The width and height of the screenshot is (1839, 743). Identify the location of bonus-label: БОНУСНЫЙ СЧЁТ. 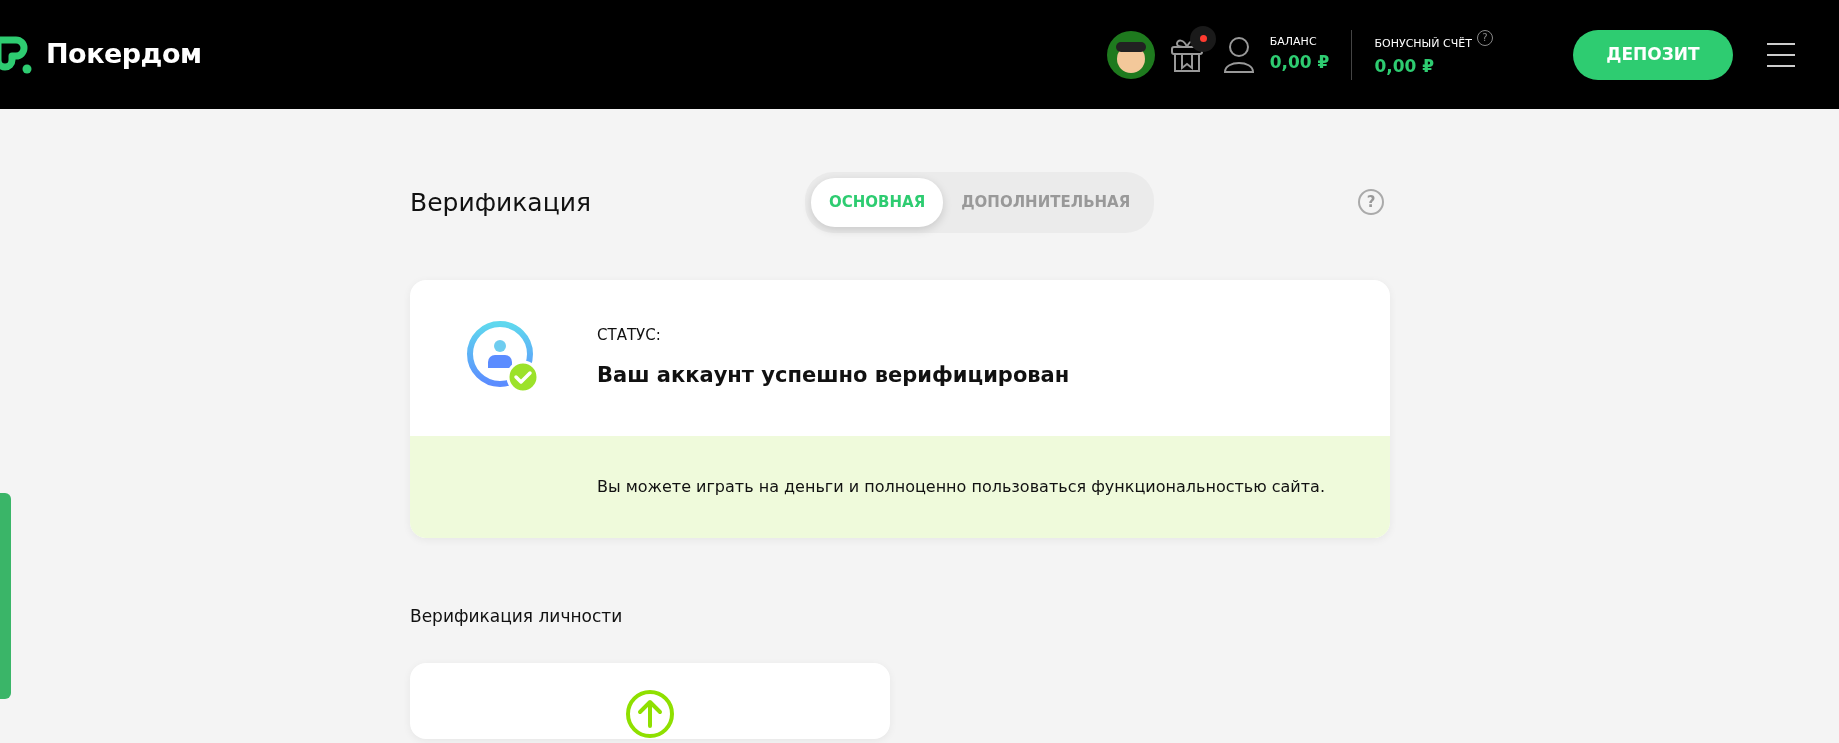
(1423, 43).